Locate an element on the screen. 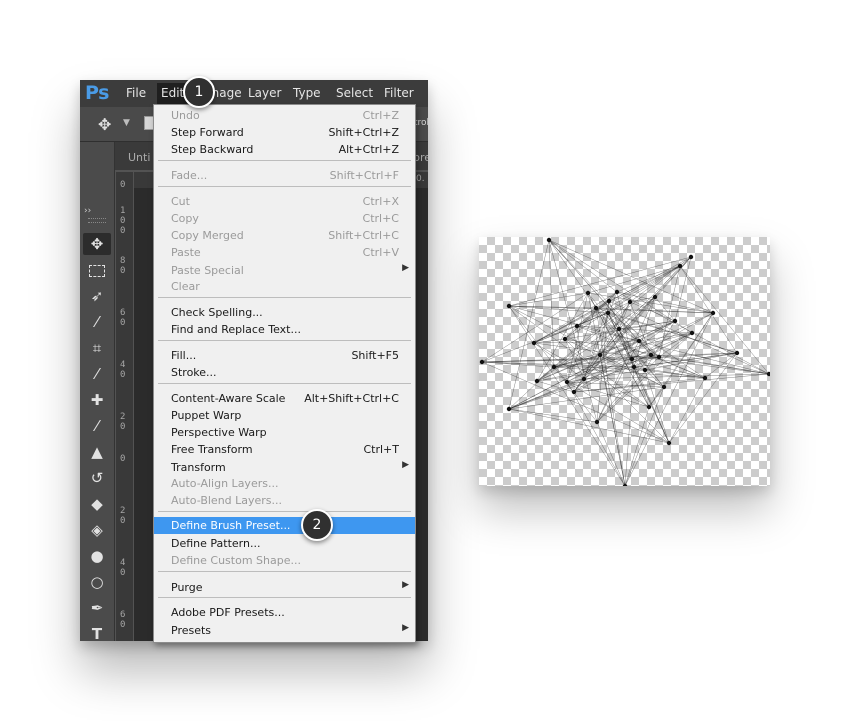  menu-item-perspective-warp: Perspective Warp is located at coordinates (284, 432).